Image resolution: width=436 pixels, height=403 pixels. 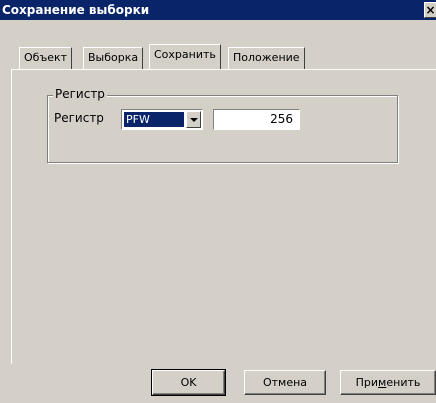 I want to click on register-type-combo: PFW, so click(x=162, y=119).